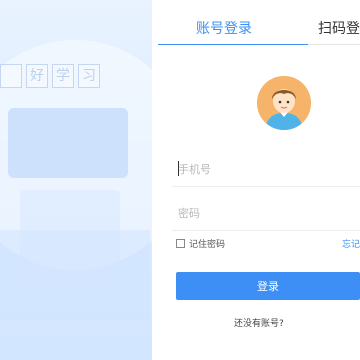 The width and height of the screenshot is (360, 360). What do you see at coordinates (334, 44) in the screenshot?
I see `tab-divider` at bounding box center [334, 44].